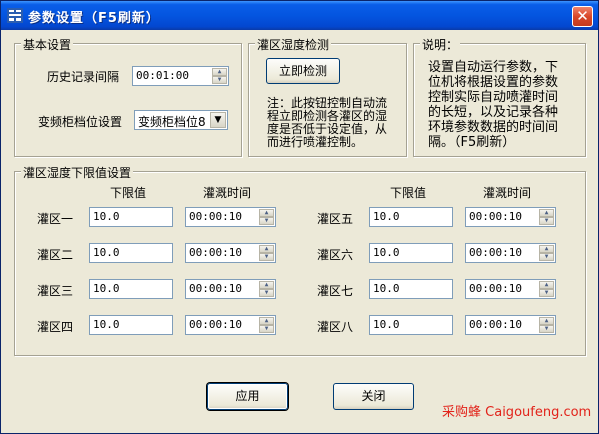 This screenshot has width=599, height=434. I want to click on zone-name: 灌区一, so click(55, 219).